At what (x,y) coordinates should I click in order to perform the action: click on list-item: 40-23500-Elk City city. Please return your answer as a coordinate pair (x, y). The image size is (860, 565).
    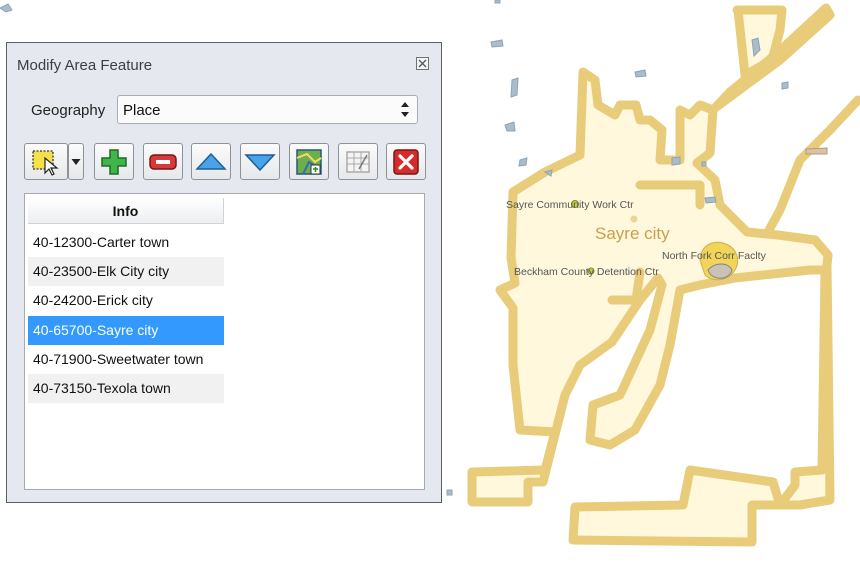
    Looking at the image, I should click on (126, 272).